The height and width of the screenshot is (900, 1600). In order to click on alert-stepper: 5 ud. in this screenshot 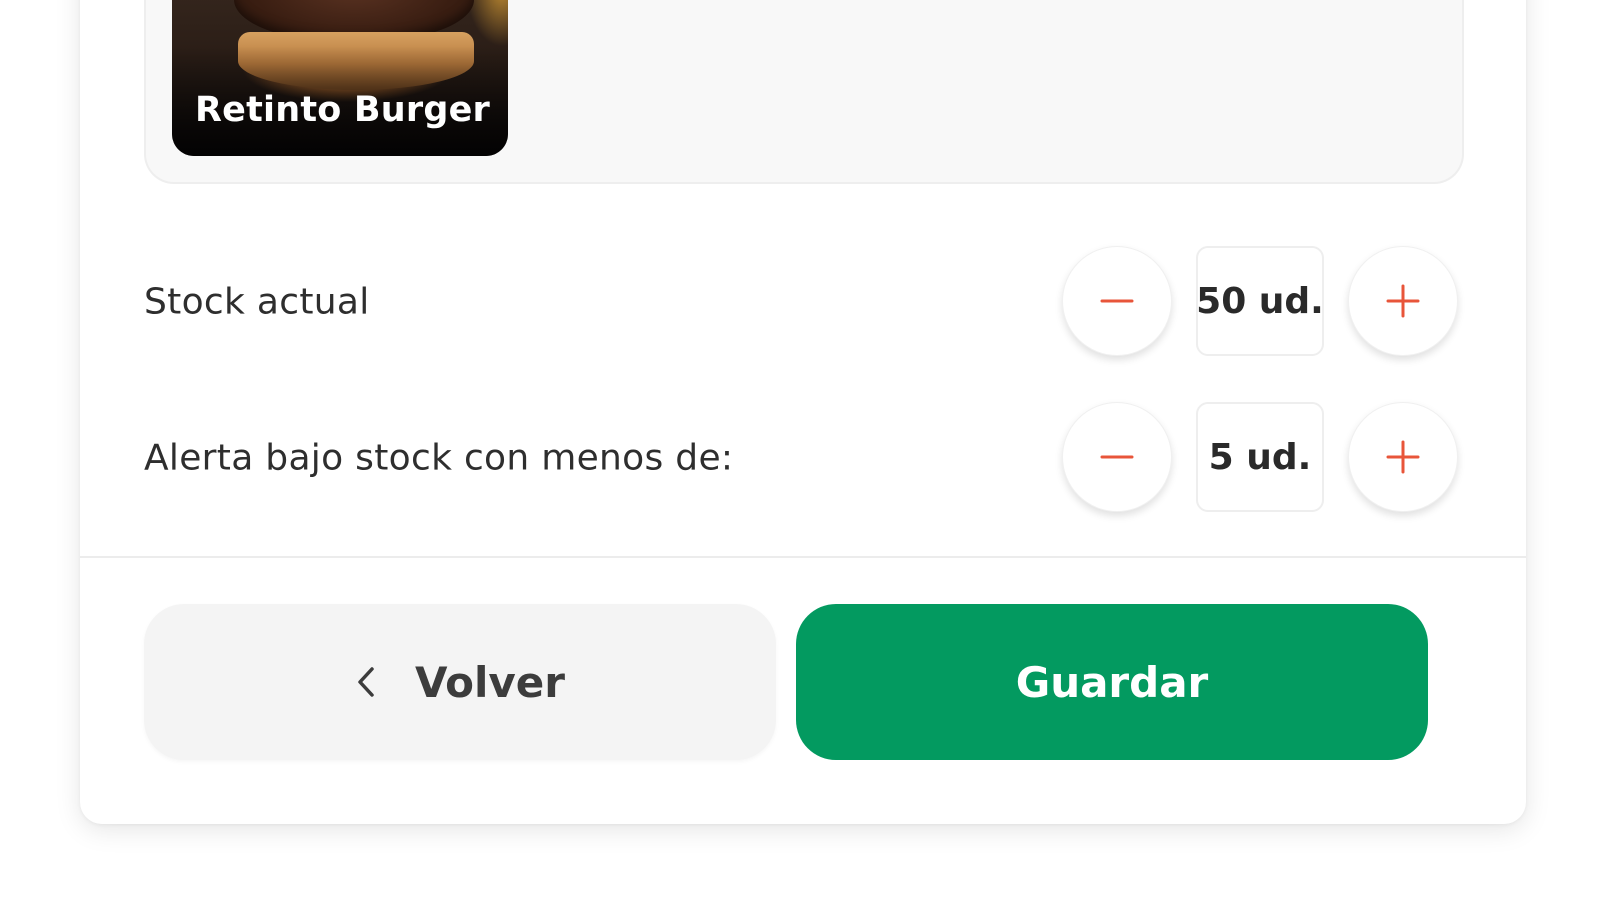, I will do `click(1261, 458)`.